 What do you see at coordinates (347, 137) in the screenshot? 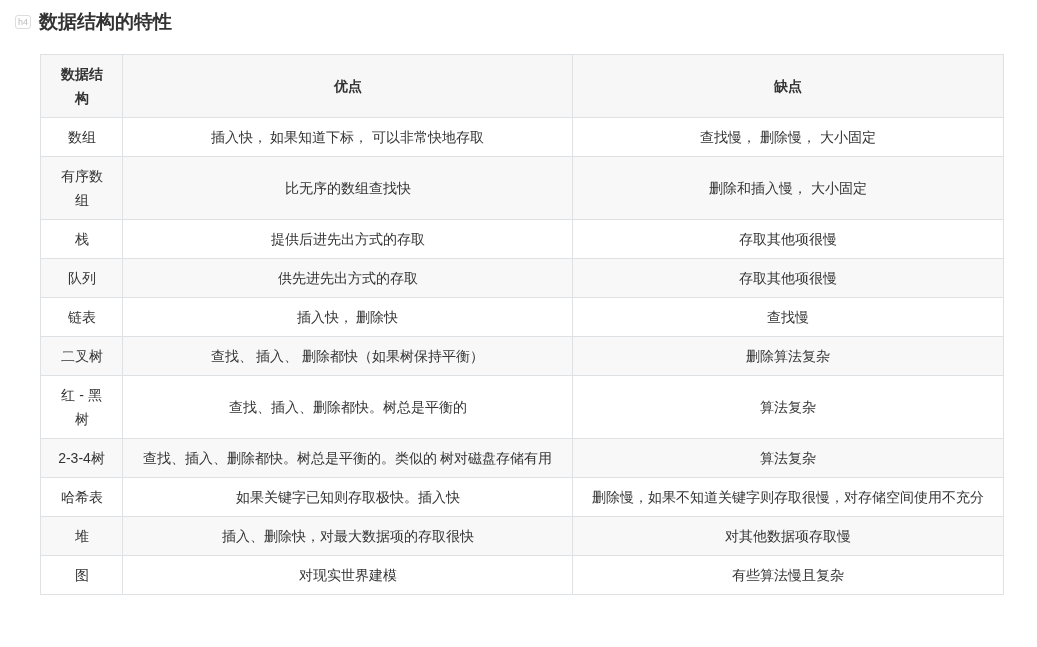
I see `table-cell: 插入快， 如果知道下标， 可以非常快地存取` at bounding box center [347, 137].